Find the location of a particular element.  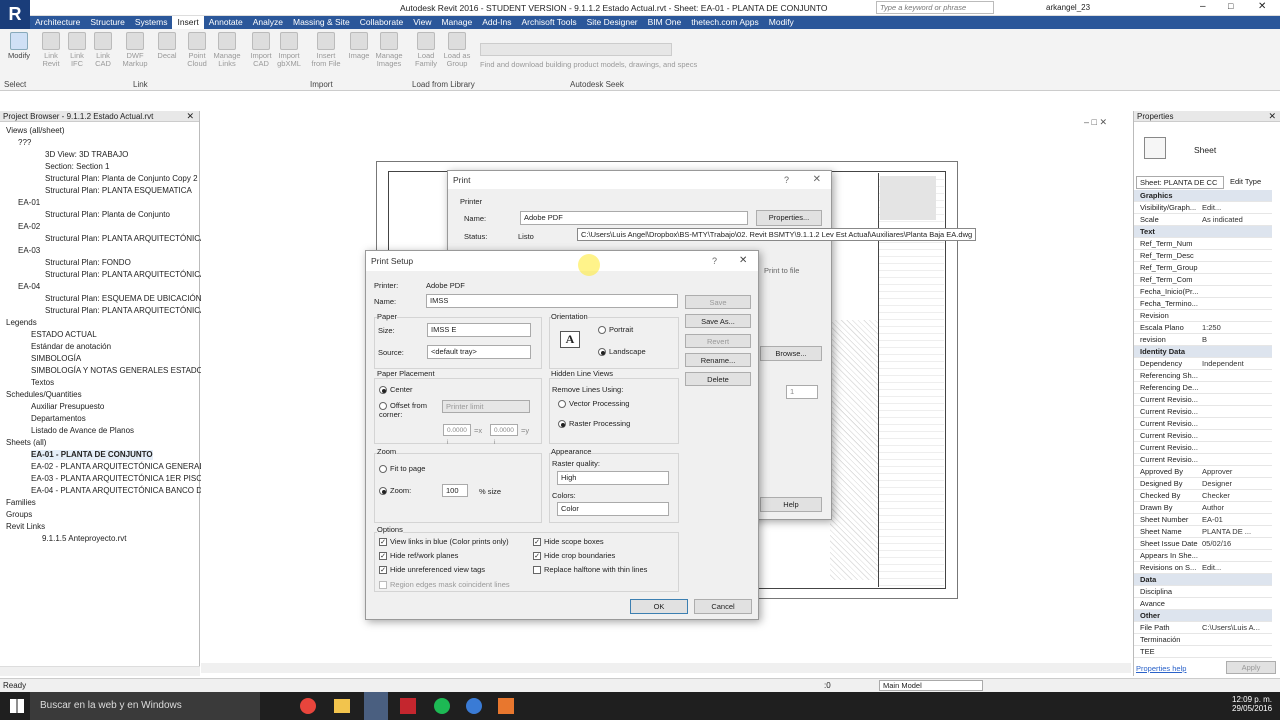

tree-item: EA-02 - PLANTA ARQUITECTÓNICA GENERAL (I is located at coordinates (121, 467).